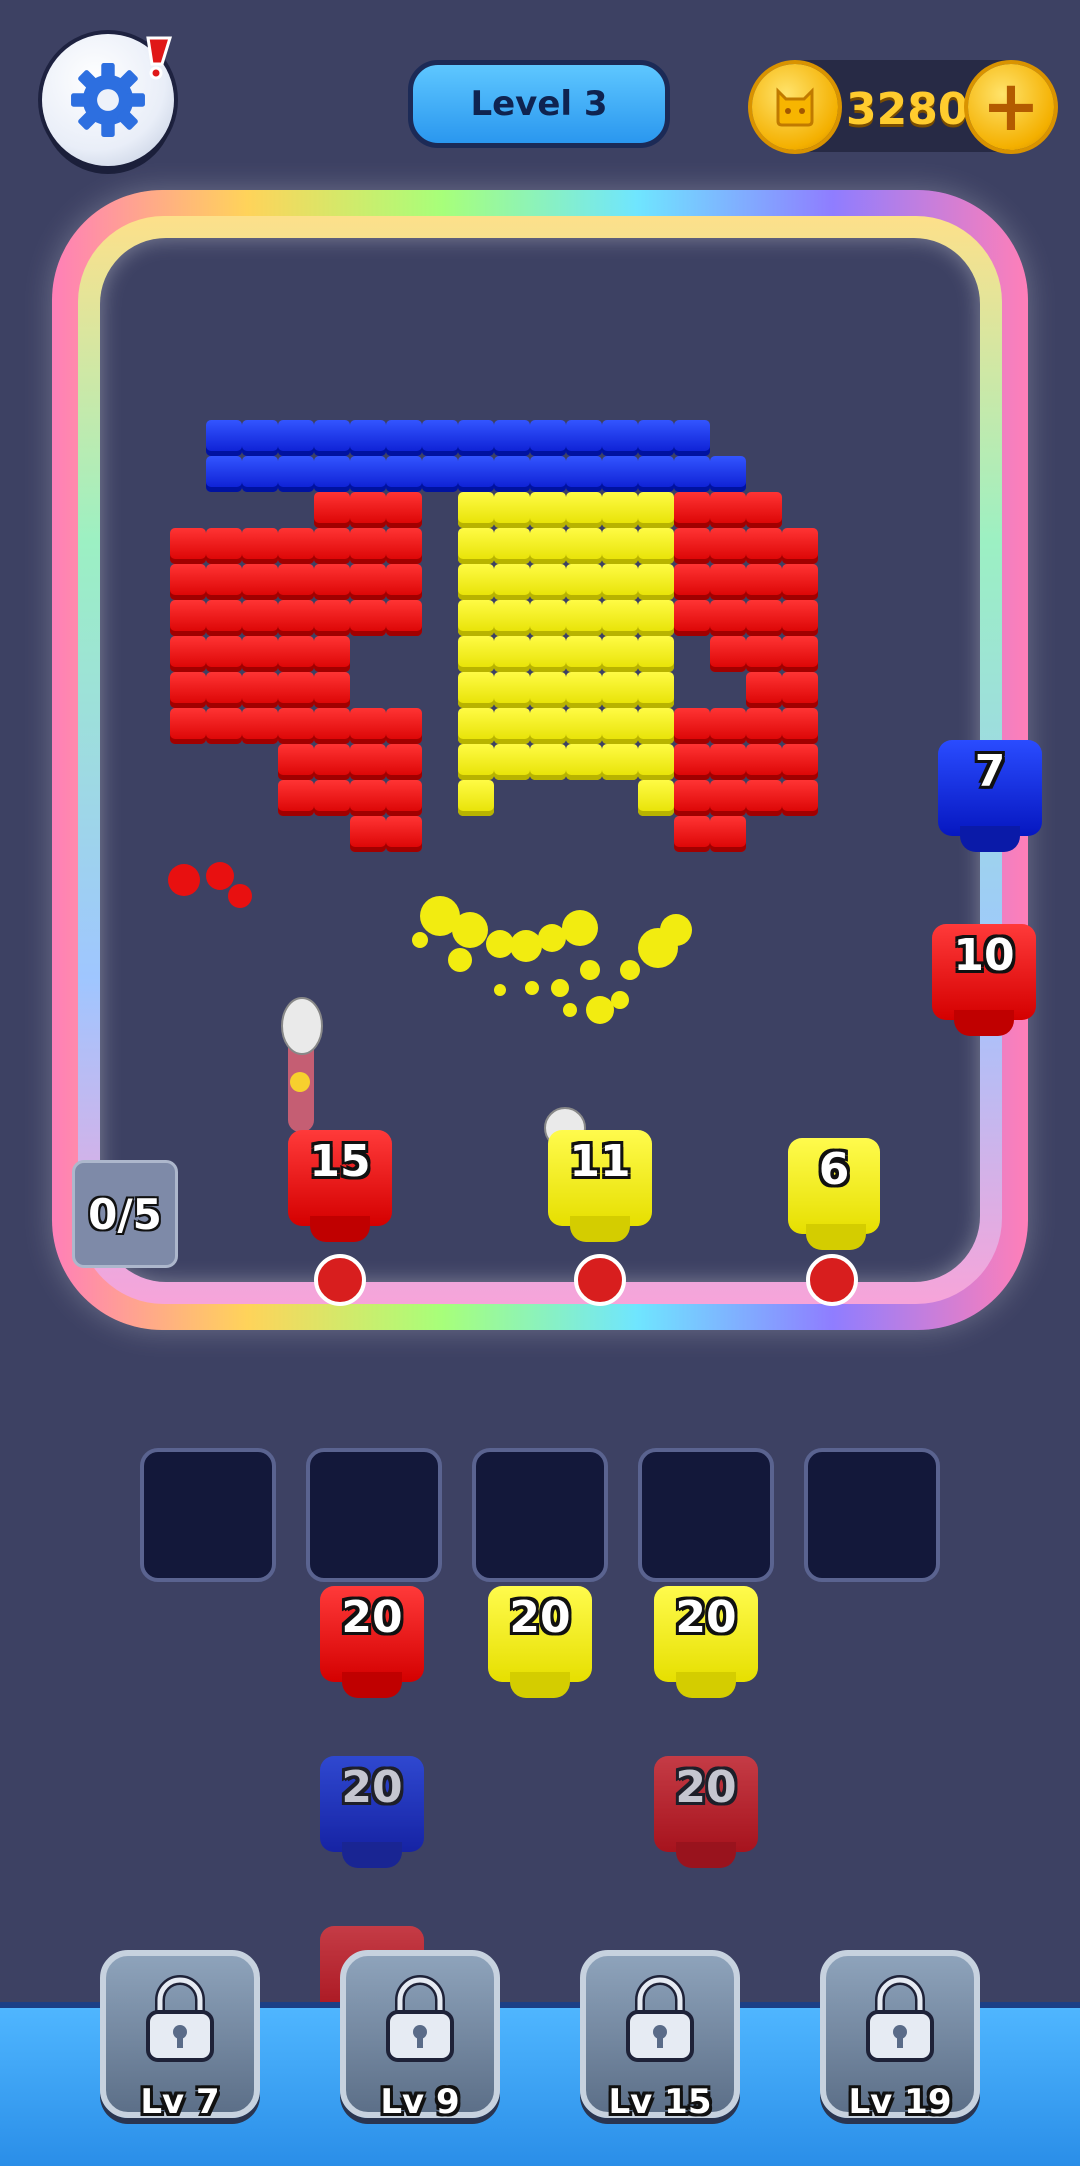 This screenshot has width=1080, height=2166. What do you see at coordinates (1011, 107) in the screenshot?
I see `add-coins-button: +` at bounding box center [1011, 107].